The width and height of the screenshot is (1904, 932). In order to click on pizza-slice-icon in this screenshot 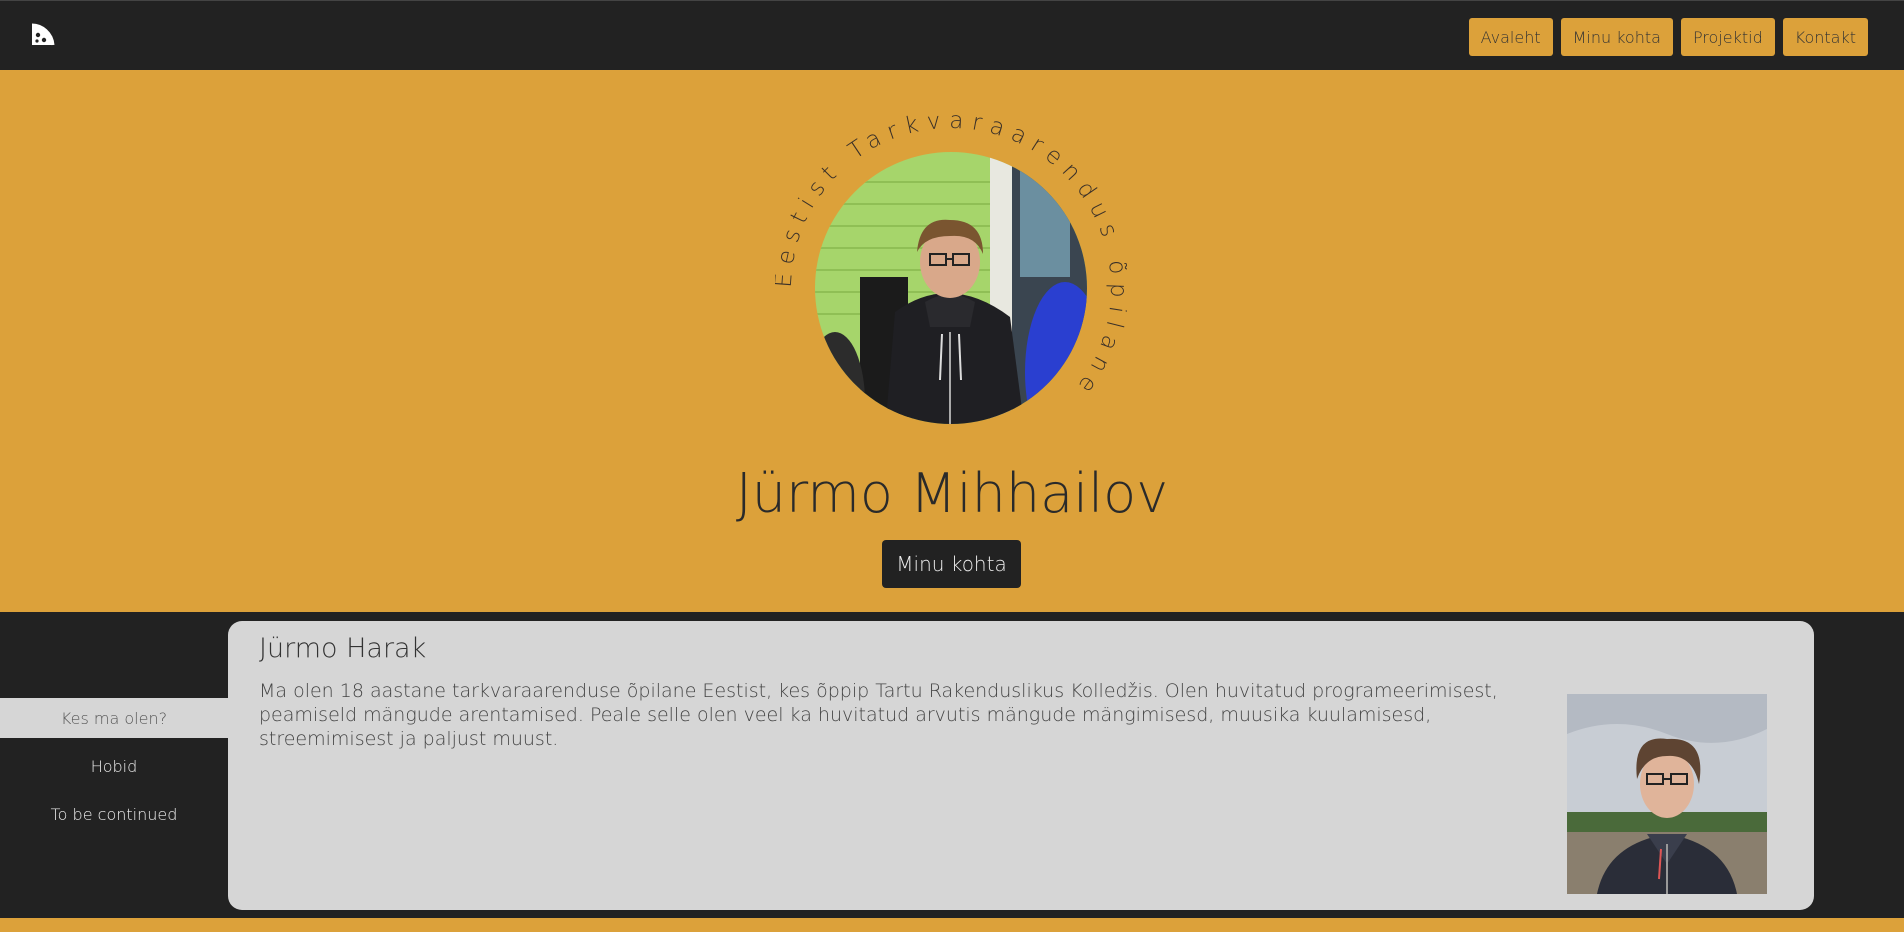, I will do `click(43, 36)`.